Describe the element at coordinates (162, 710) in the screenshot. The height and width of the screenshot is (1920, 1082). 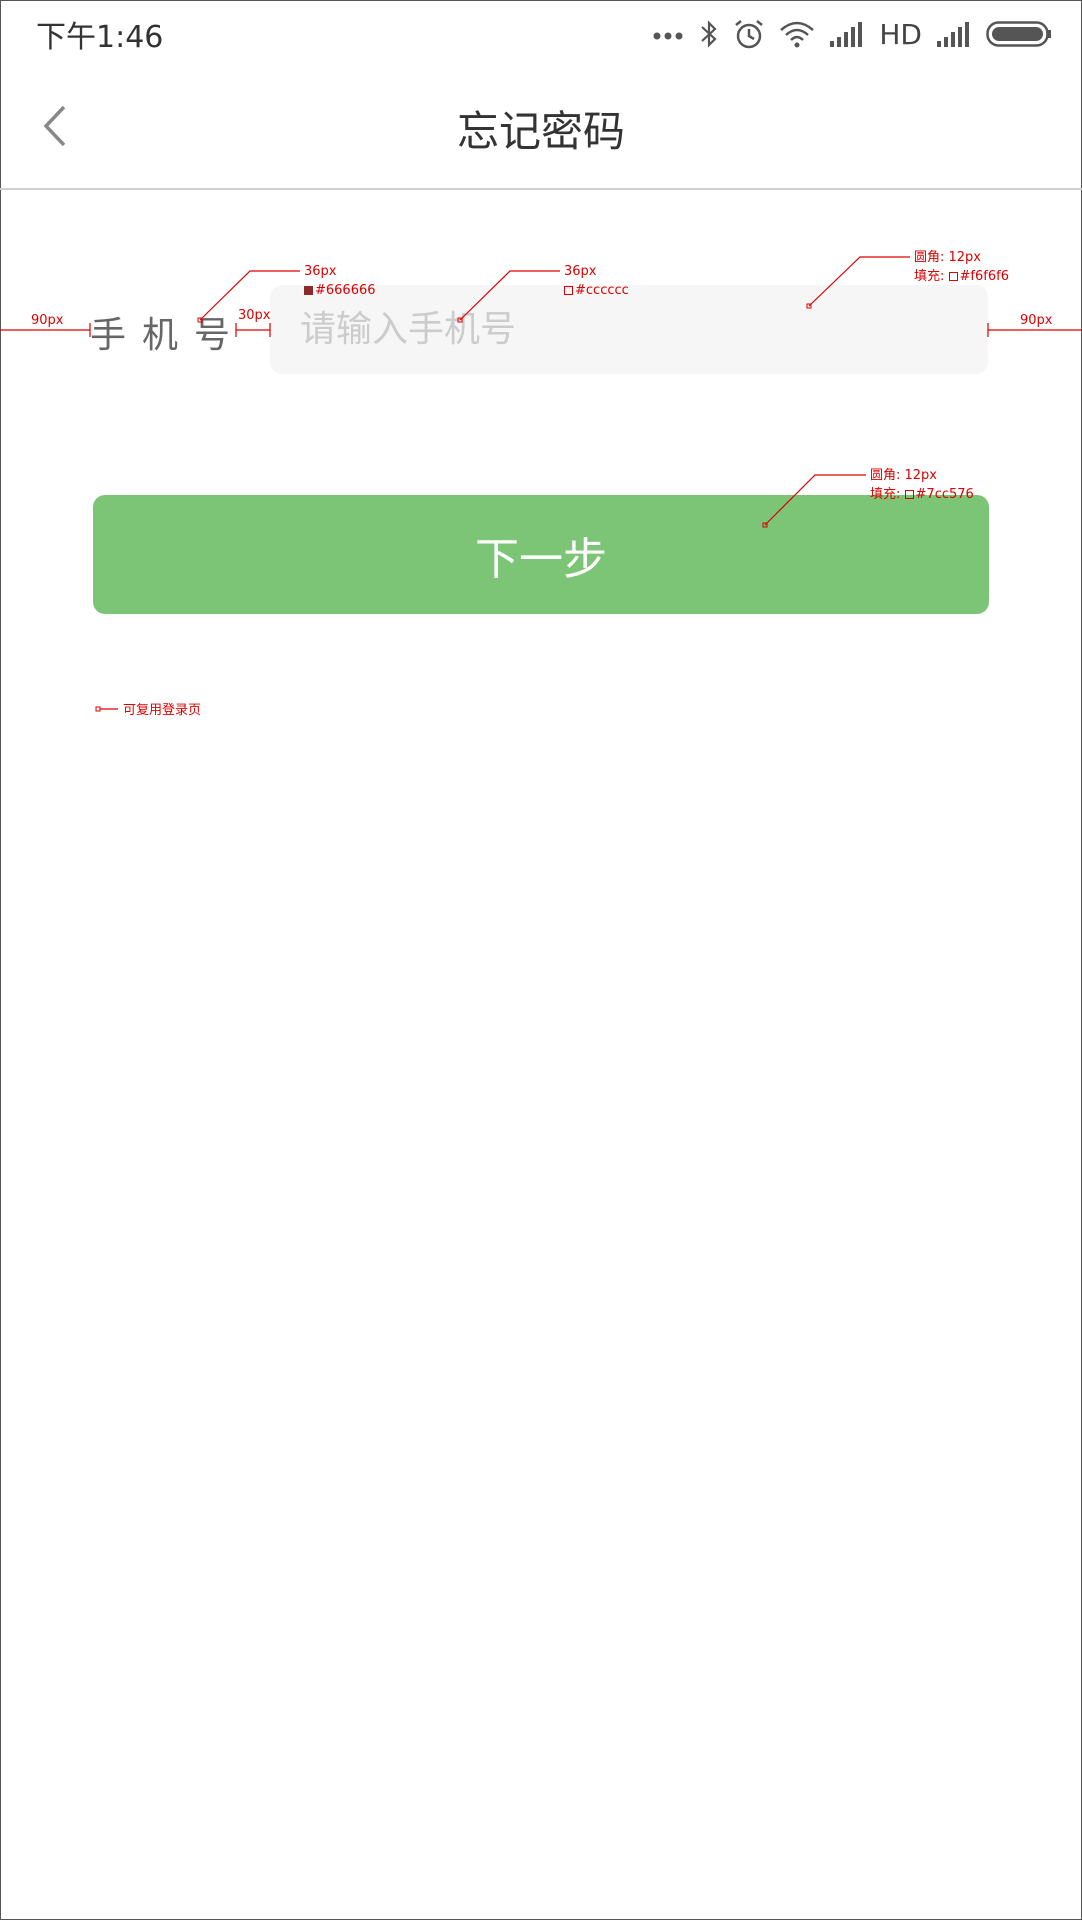
I see `anno-reuse-note: 可复用登录页` at that location.